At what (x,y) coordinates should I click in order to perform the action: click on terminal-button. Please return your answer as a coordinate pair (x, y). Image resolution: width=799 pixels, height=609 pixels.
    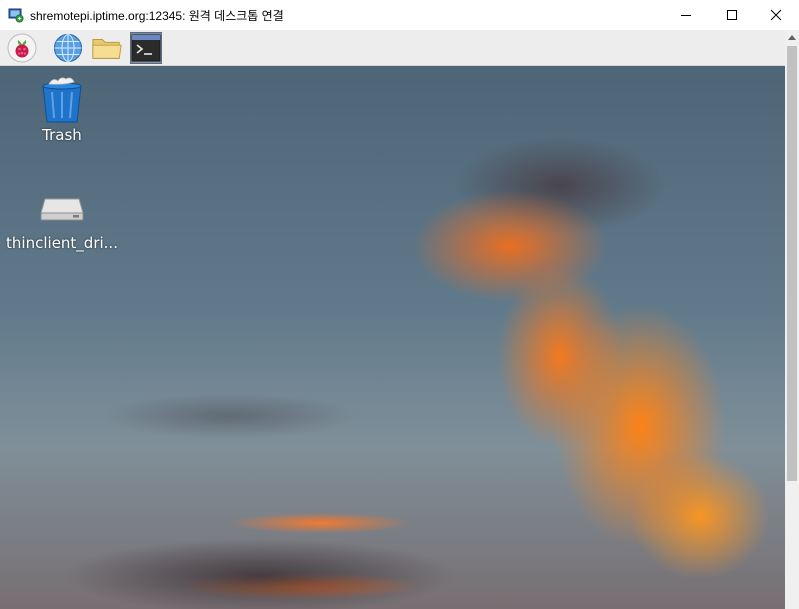
    Looking at the image, I should click on (146, 48).